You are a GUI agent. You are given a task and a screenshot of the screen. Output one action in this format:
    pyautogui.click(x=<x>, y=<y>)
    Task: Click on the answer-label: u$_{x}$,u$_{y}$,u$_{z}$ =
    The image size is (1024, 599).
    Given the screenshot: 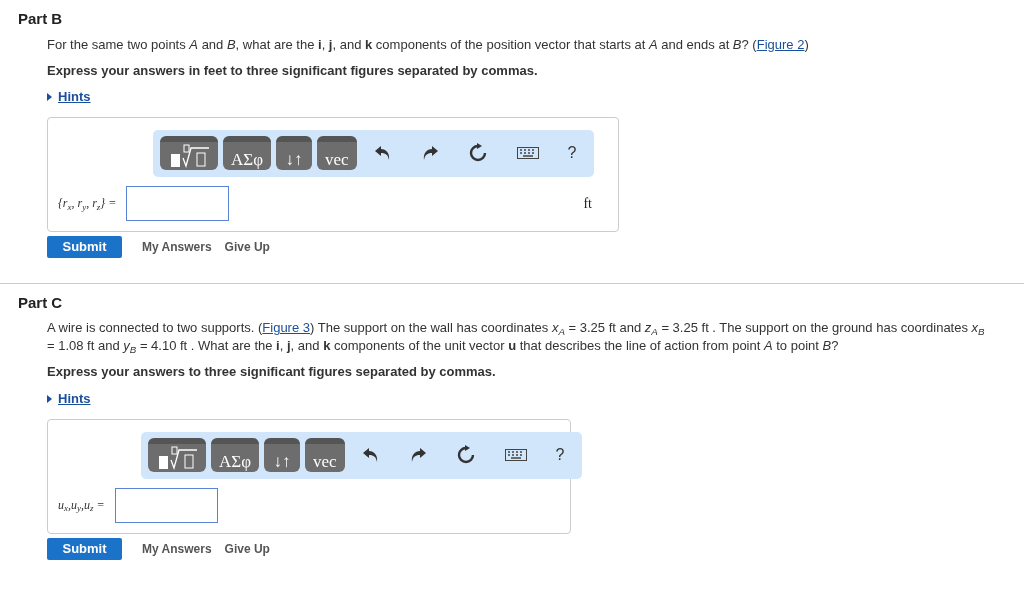 What is the action you would take?
    pyautogui.click(x=81, y=505)
    